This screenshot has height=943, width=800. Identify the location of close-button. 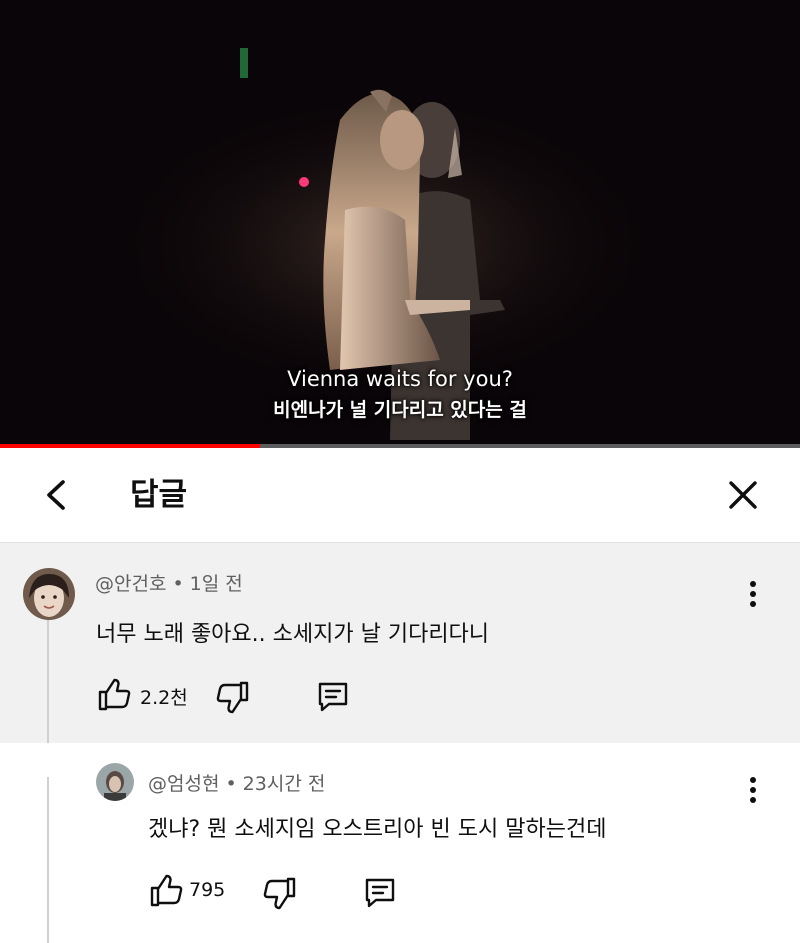
(743, 495).